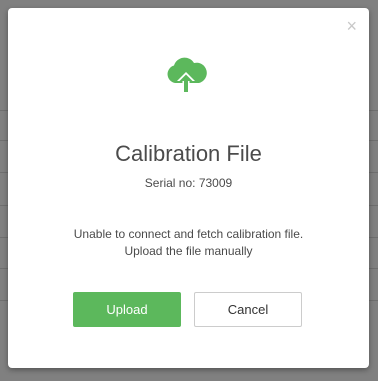 This screenshot has width=378, height=381. What do you see at coordinates (127, 309) in the screenshot?
I see `upload-button: Upload` at bounding box center [127, 309].